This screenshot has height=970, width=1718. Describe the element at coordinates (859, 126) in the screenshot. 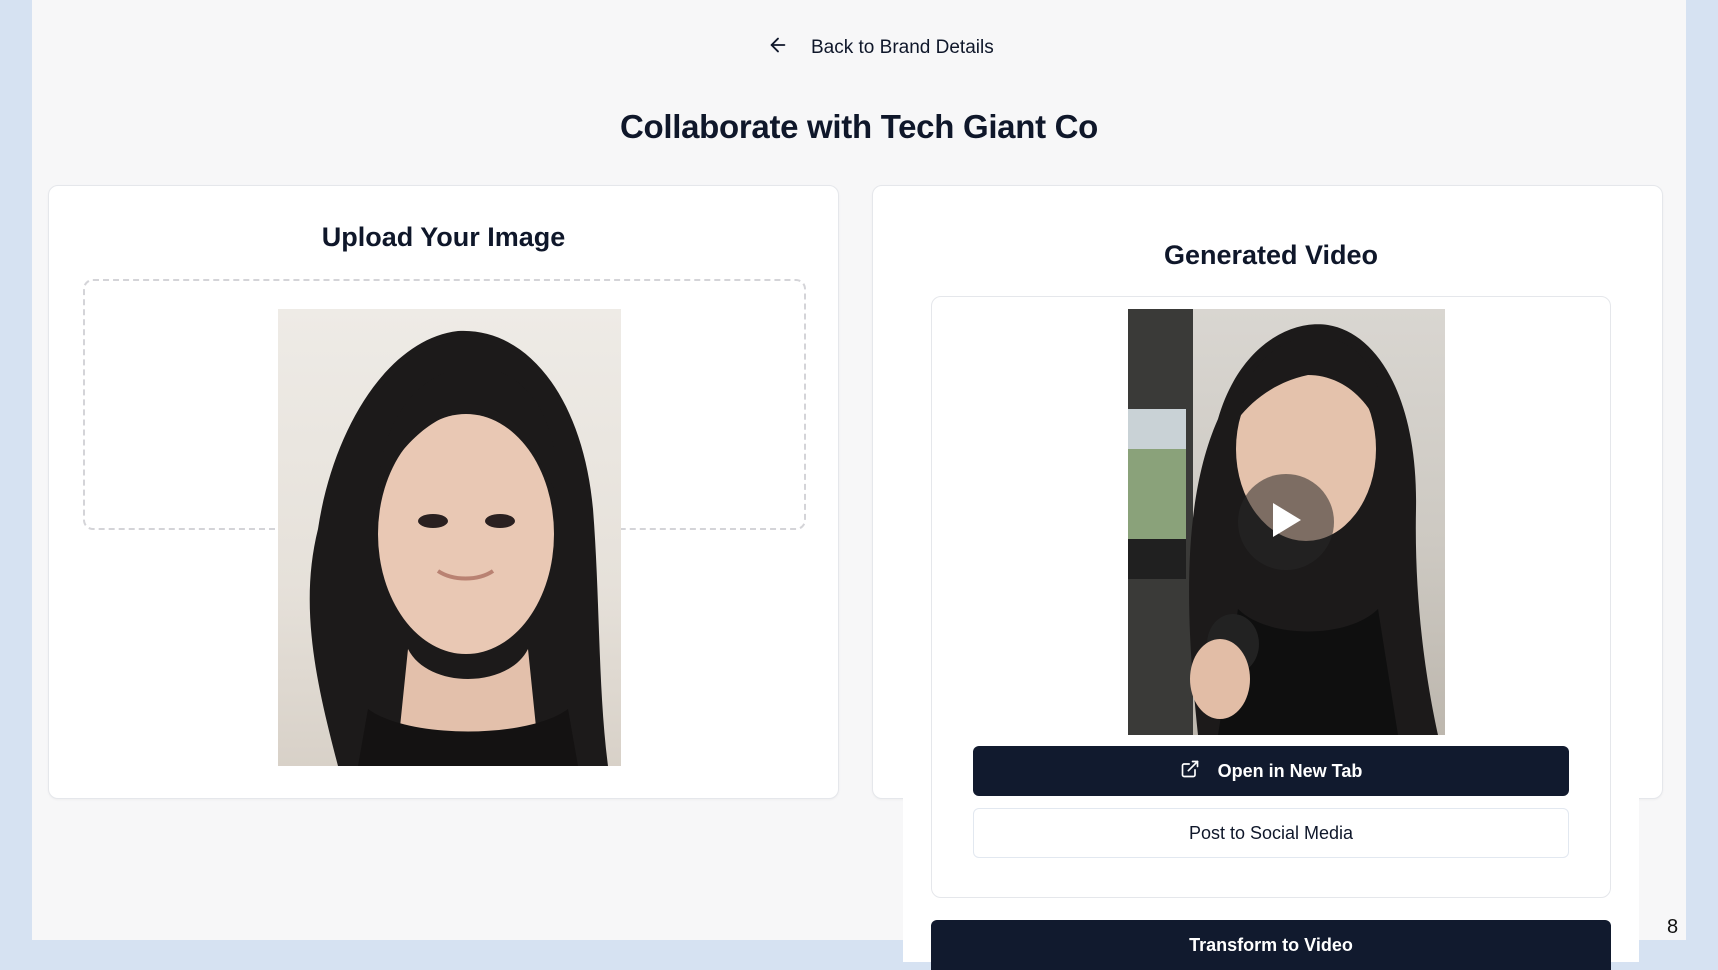

I see `page-title: Collaborate with Tech Giant Co` at that location.